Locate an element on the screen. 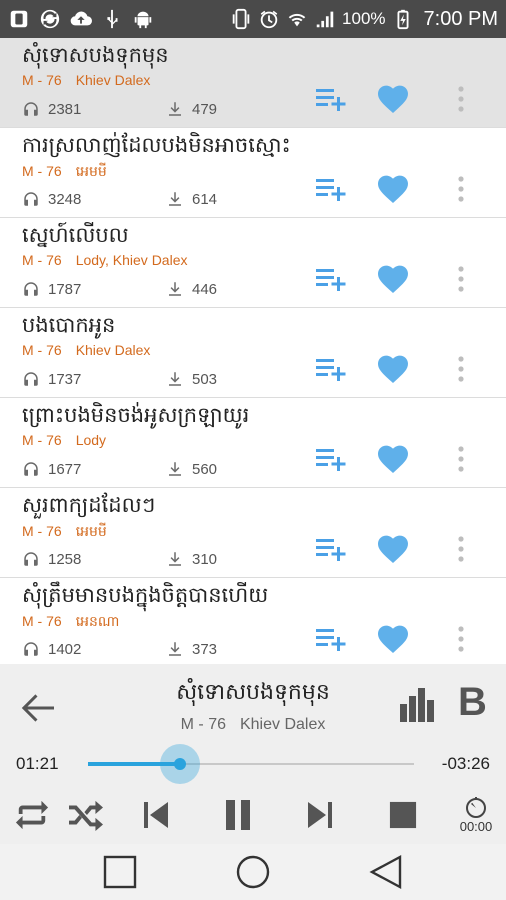 The image size is (506, 900). shuffle-icon is located at coordinates (86, 816).